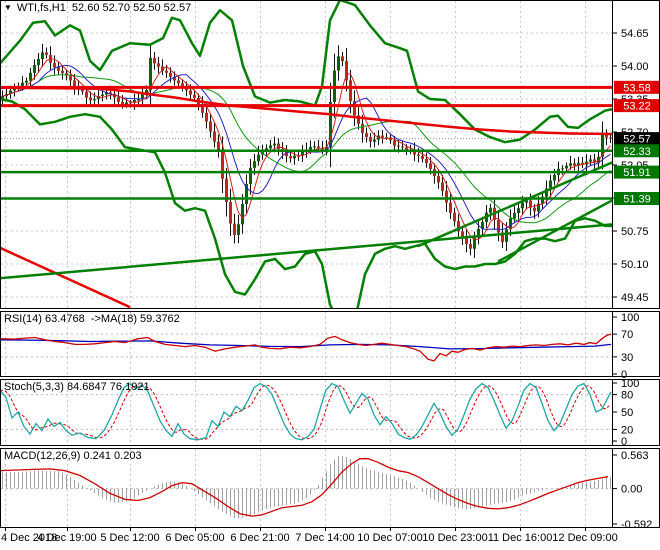  Describe the element at coordinates (104, 8) in the screenshot. I see `chart-title-text: WTI,fs,H1 52.60 52.70 52.50 52.57` at that location.